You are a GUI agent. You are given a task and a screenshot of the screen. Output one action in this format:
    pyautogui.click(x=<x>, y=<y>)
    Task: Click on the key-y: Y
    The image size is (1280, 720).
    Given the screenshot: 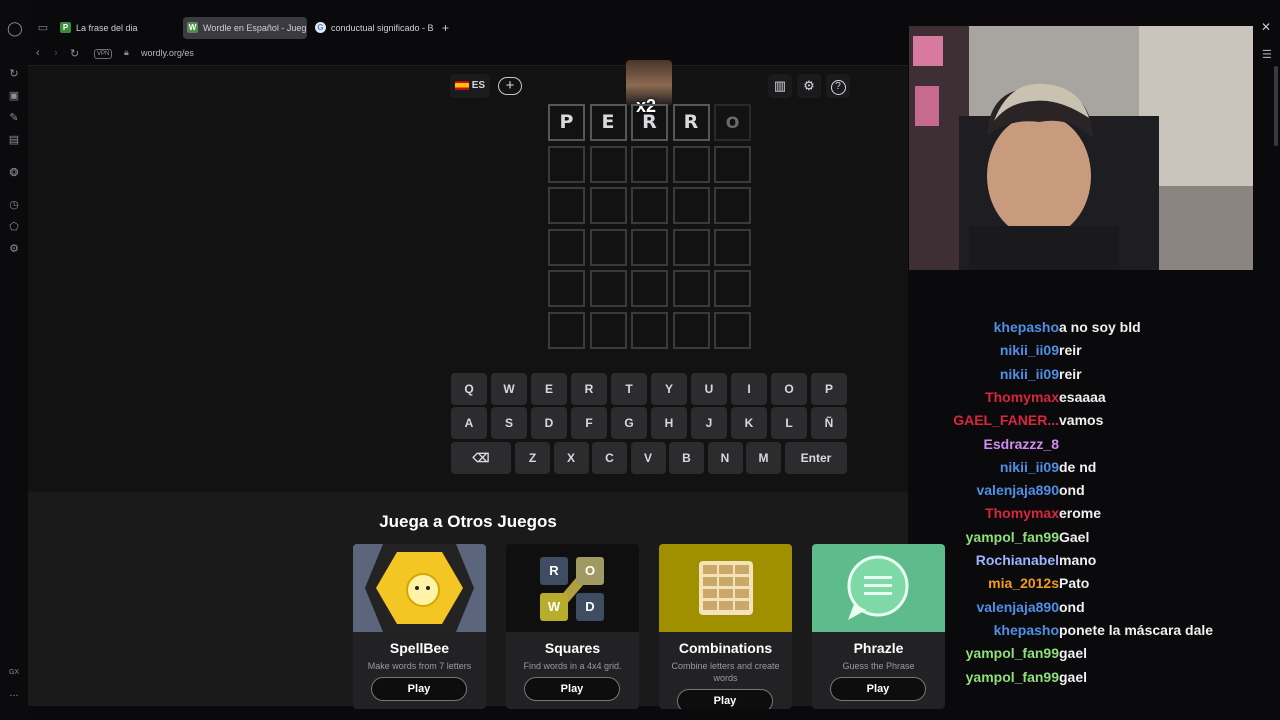 What is the action you would take?
    pyautogui.click(x=669, y=389)
    